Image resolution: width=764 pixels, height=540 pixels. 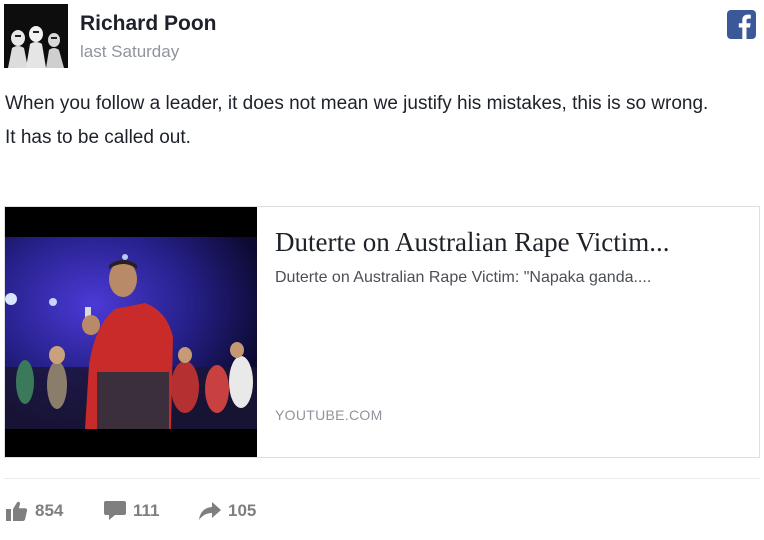 I want to click on share-icon, so click(x=210, y=511).